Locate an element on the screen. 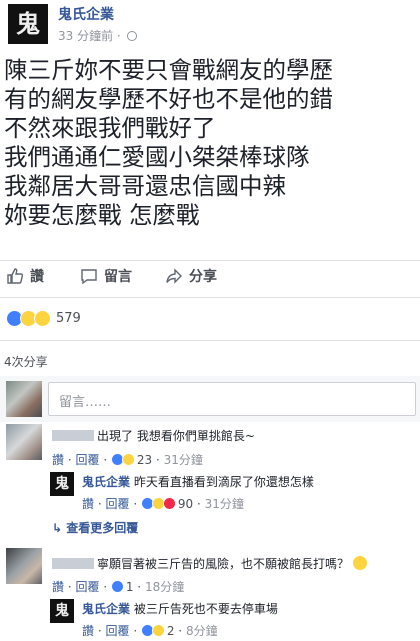 The width and height of the screenshot is (420, 641). comment: 寧願冒著被三斤告的風險，也不願被館長打嗎？ 讚 · 回覆 · 1 · 18分鐘 is located at coordinates (211, 572).